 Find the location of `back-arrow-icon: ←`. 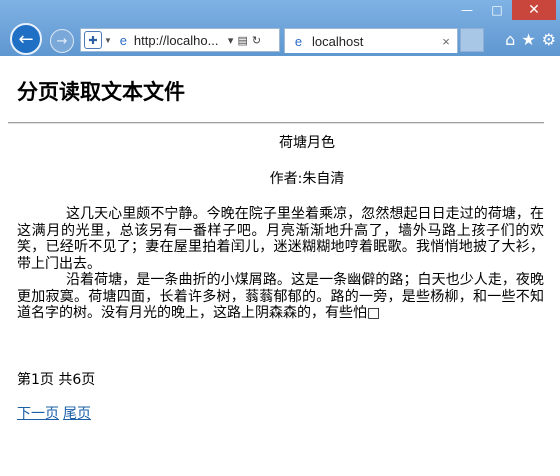

back-arrow-icon: ← is located at coordinates (26, 39).